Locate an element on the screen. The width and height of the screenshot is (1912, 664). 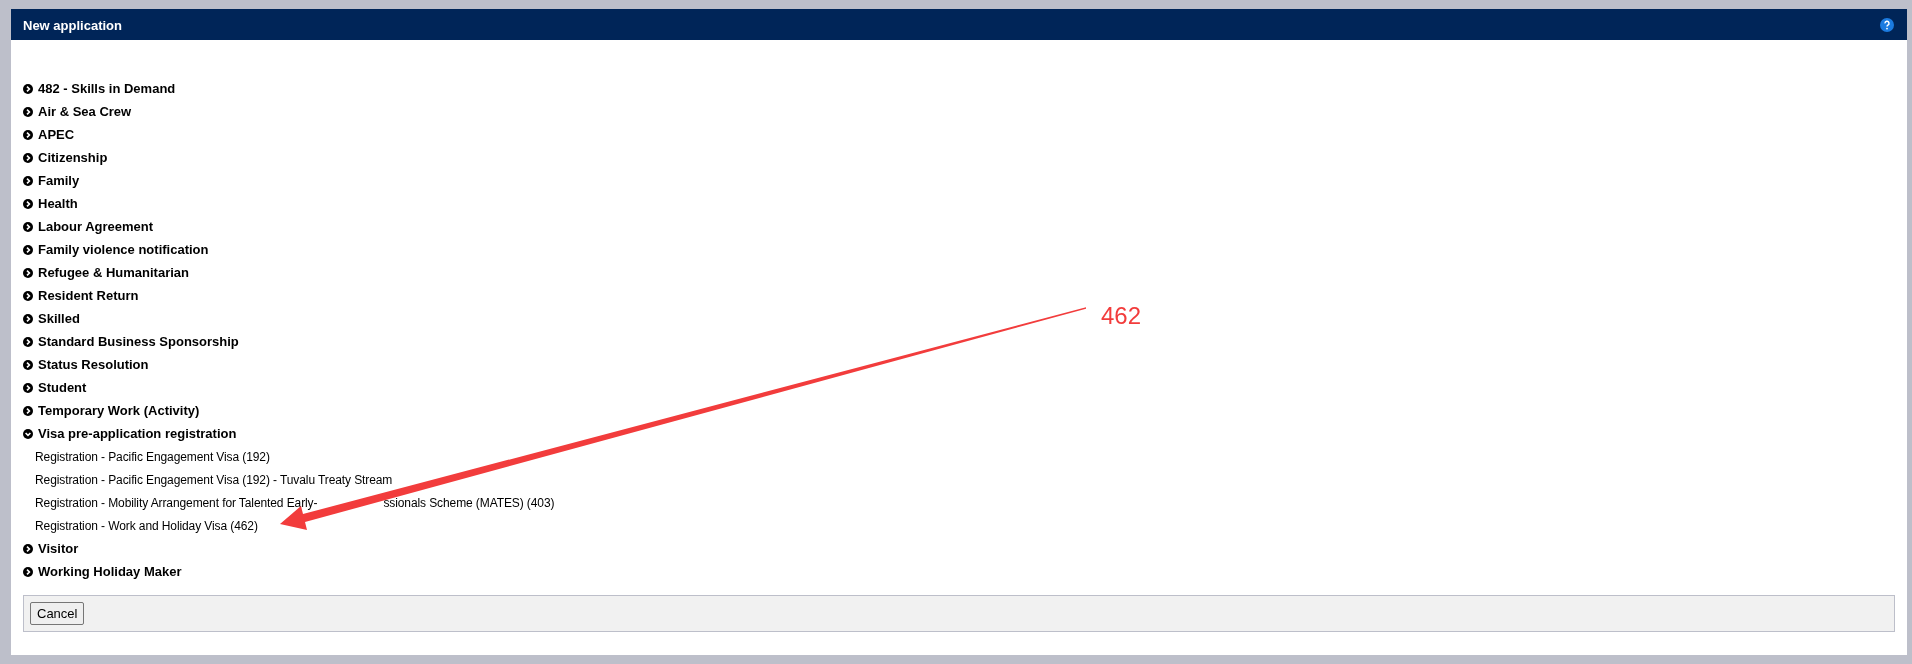
subcategory-link: Registration - Mobility Arrangement for Talented Early- ssionals Scheme (MATES) (403) is located at coordinates (289, 502).